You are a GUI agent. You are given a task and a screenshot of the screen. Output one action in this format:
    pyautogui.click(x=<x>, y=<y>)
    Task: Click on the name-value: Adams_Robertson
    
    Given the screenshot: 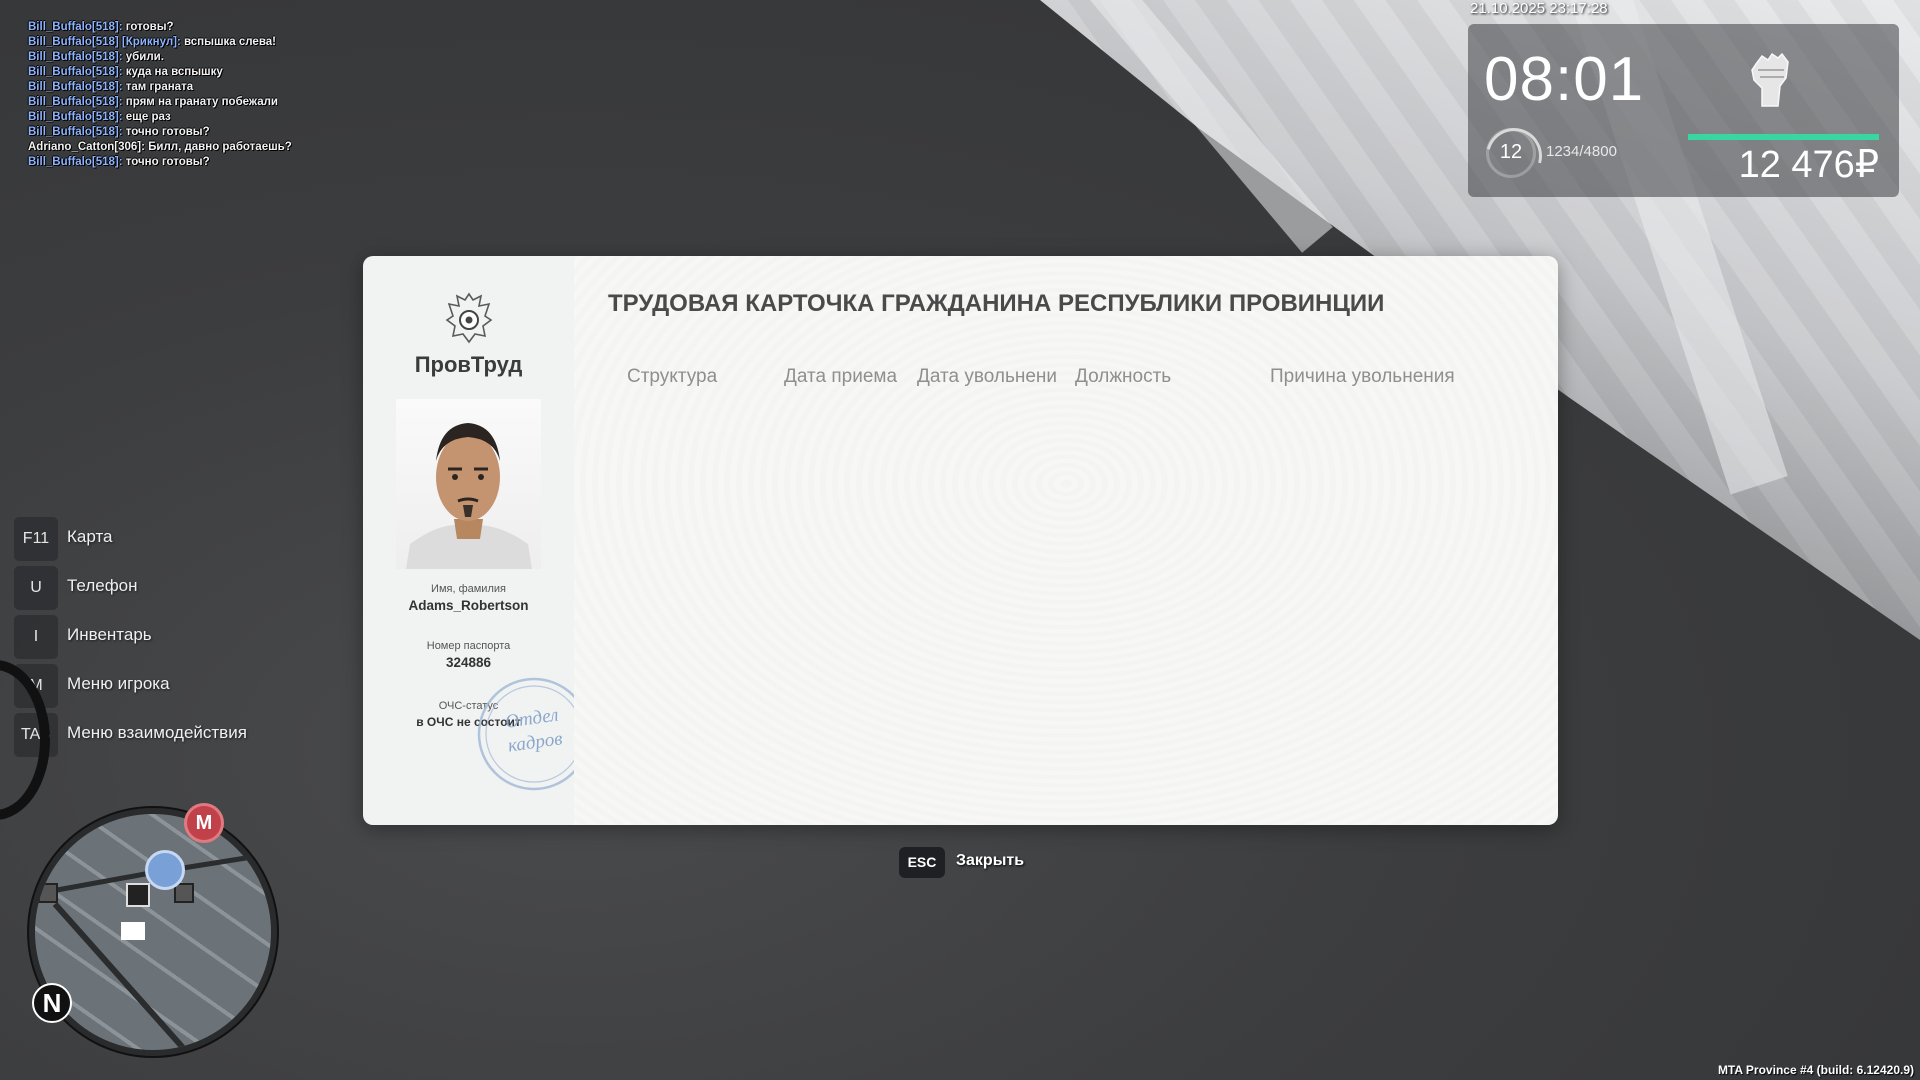 What is the action you would take?
    pyautogui.click(x=468, y=605)
    